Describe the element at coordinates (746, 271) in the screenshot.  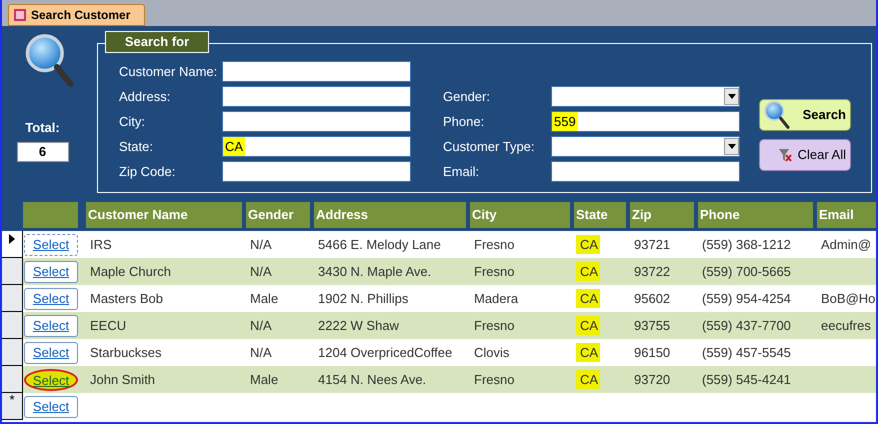
I see `table-cell-text: (559) 700-5665` at that location.